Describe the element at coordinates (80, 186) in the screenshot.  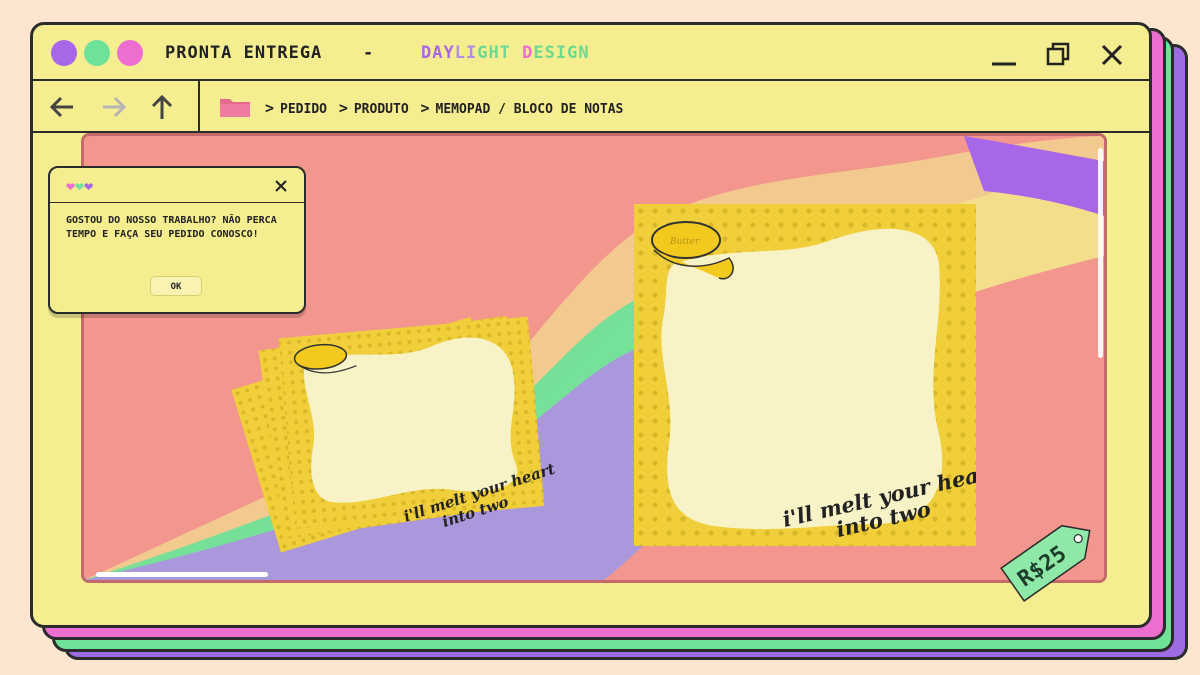
I see `hearts-icon: ❤❤❤` at that location.